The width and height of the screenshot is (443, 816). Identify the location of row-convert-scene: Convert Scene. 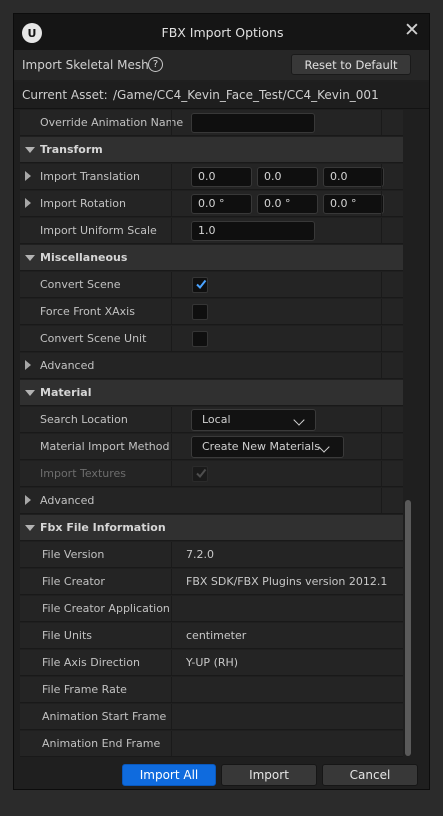
(211, 285).